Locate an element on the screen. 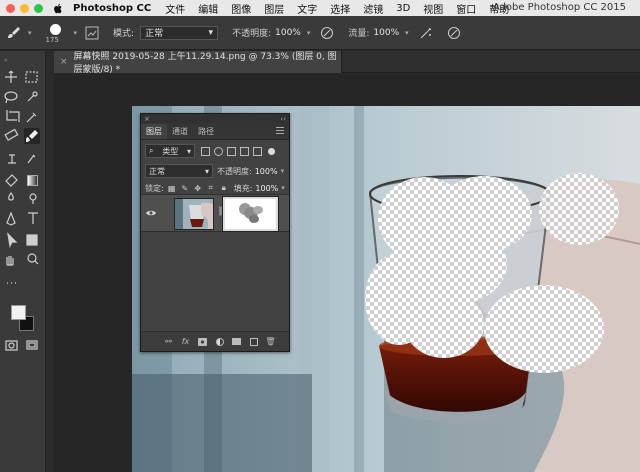  lock-transparent-icon: ▦ is located at coordinates (172, 188).